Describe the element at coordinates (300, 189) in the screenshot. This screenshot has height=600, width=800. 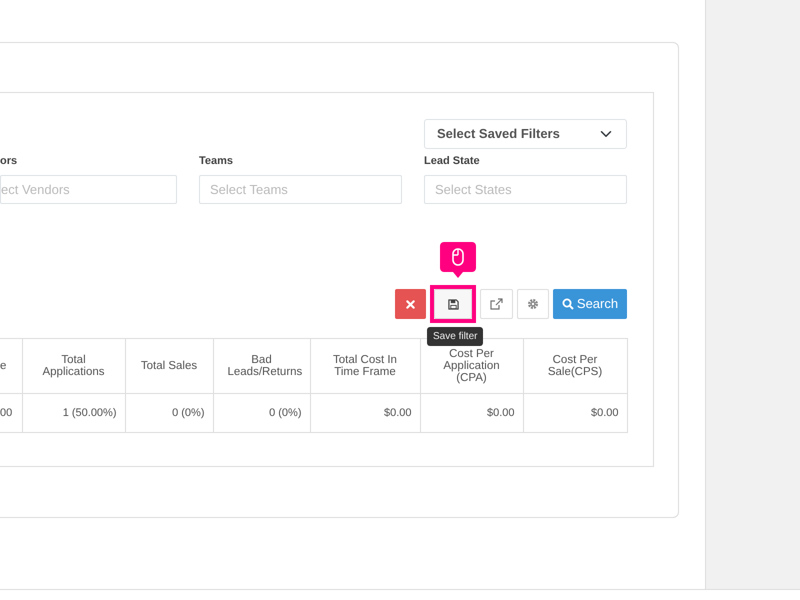
I see `input-field: Select Teams` at that location.